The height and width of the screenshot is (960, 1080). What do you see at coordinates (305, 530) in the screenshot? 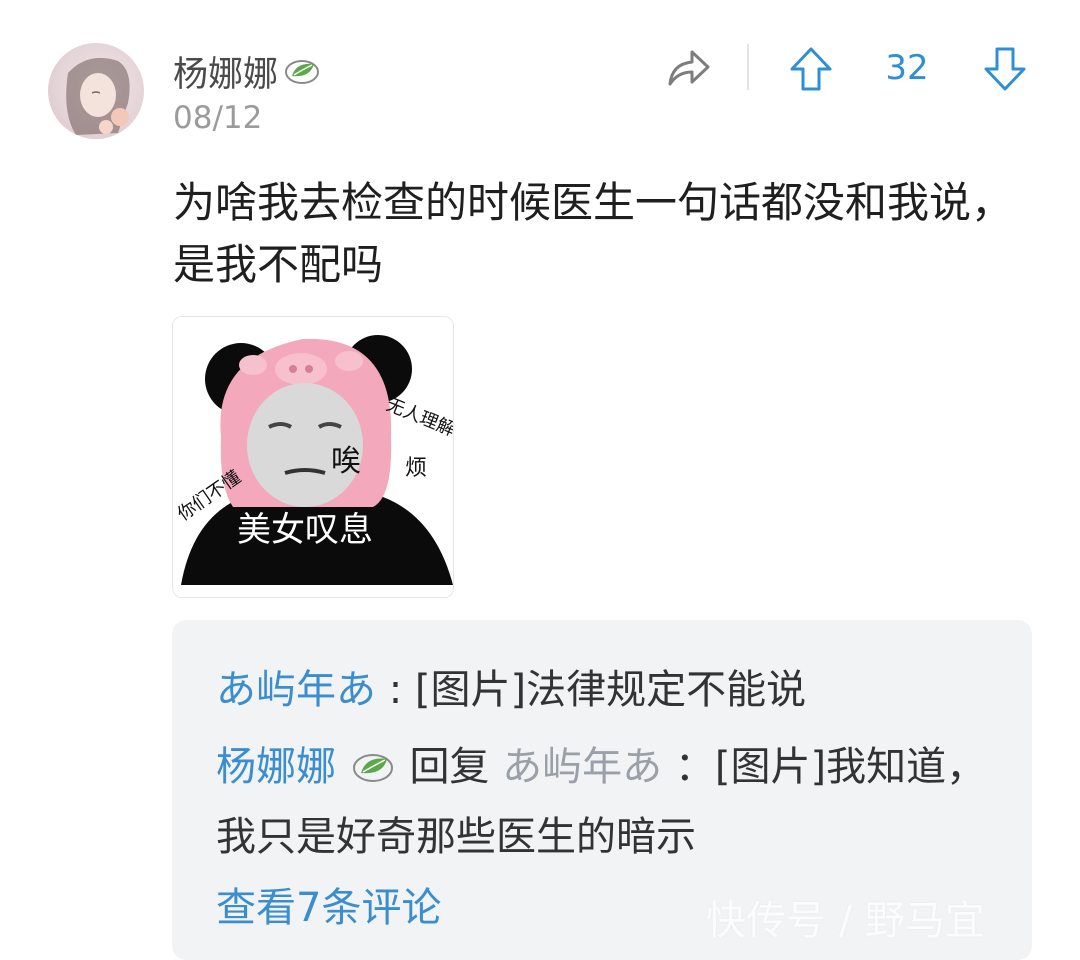
I see `meme-text-5: 美女叹息` at bounding box center [305, 530].